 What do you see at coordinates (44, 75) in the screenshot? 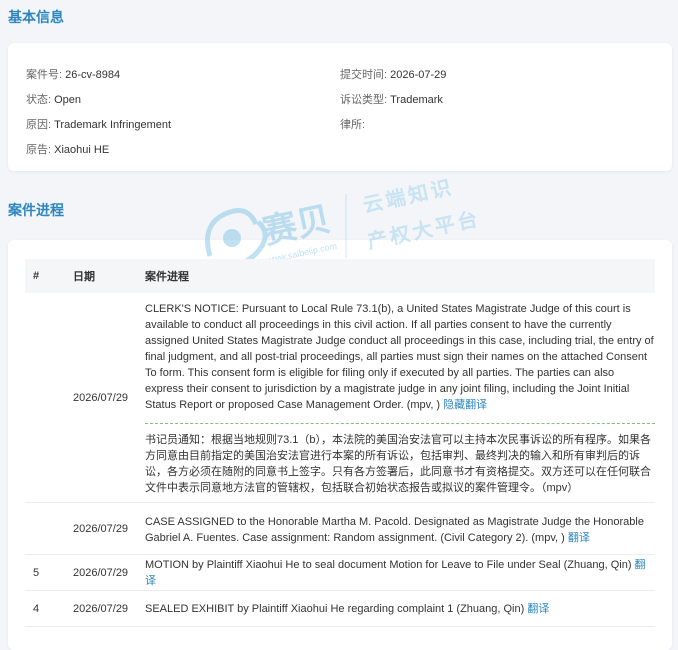
I see `case-number-label: 案件号:` at bounding box center [44, 75].